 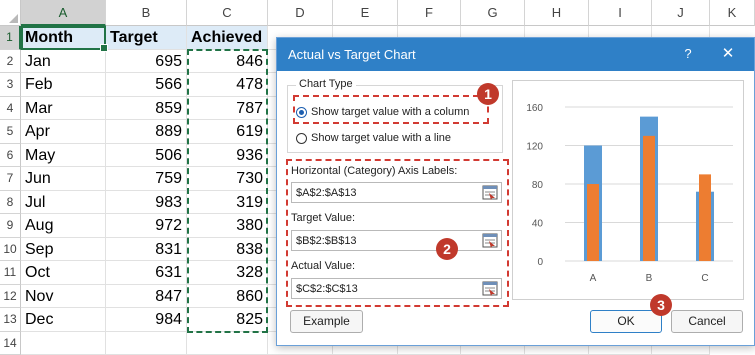 What do you see at coordinates (227, 109) in the screenshot?
I see `table-cell: 787` at bounding box center [227, 109].